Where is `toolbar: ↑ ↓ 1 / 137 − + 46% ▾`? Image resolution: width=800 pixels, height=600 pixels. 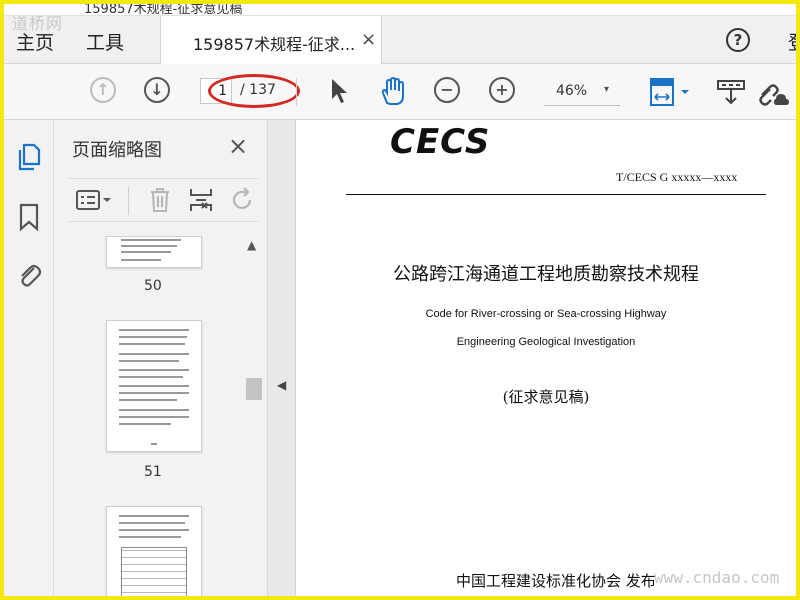 toolbar: ↑ ↓ 1 / 137 − + 46% ▾ is located at coordinates (400, 92).